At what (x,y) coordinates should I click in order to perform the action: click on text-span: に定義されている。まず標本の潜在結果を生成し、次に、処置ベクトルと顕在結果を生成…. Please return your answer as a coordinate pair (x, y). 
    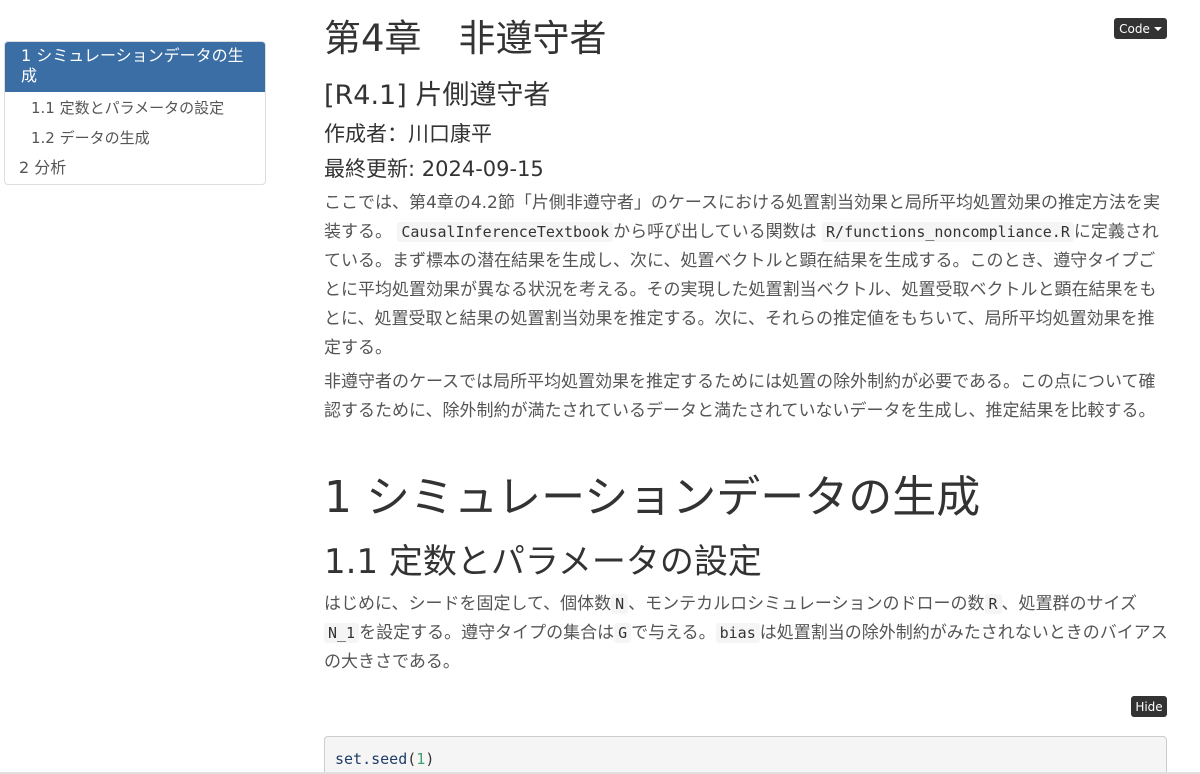
    Looking at the image, I should click on (741, 290).